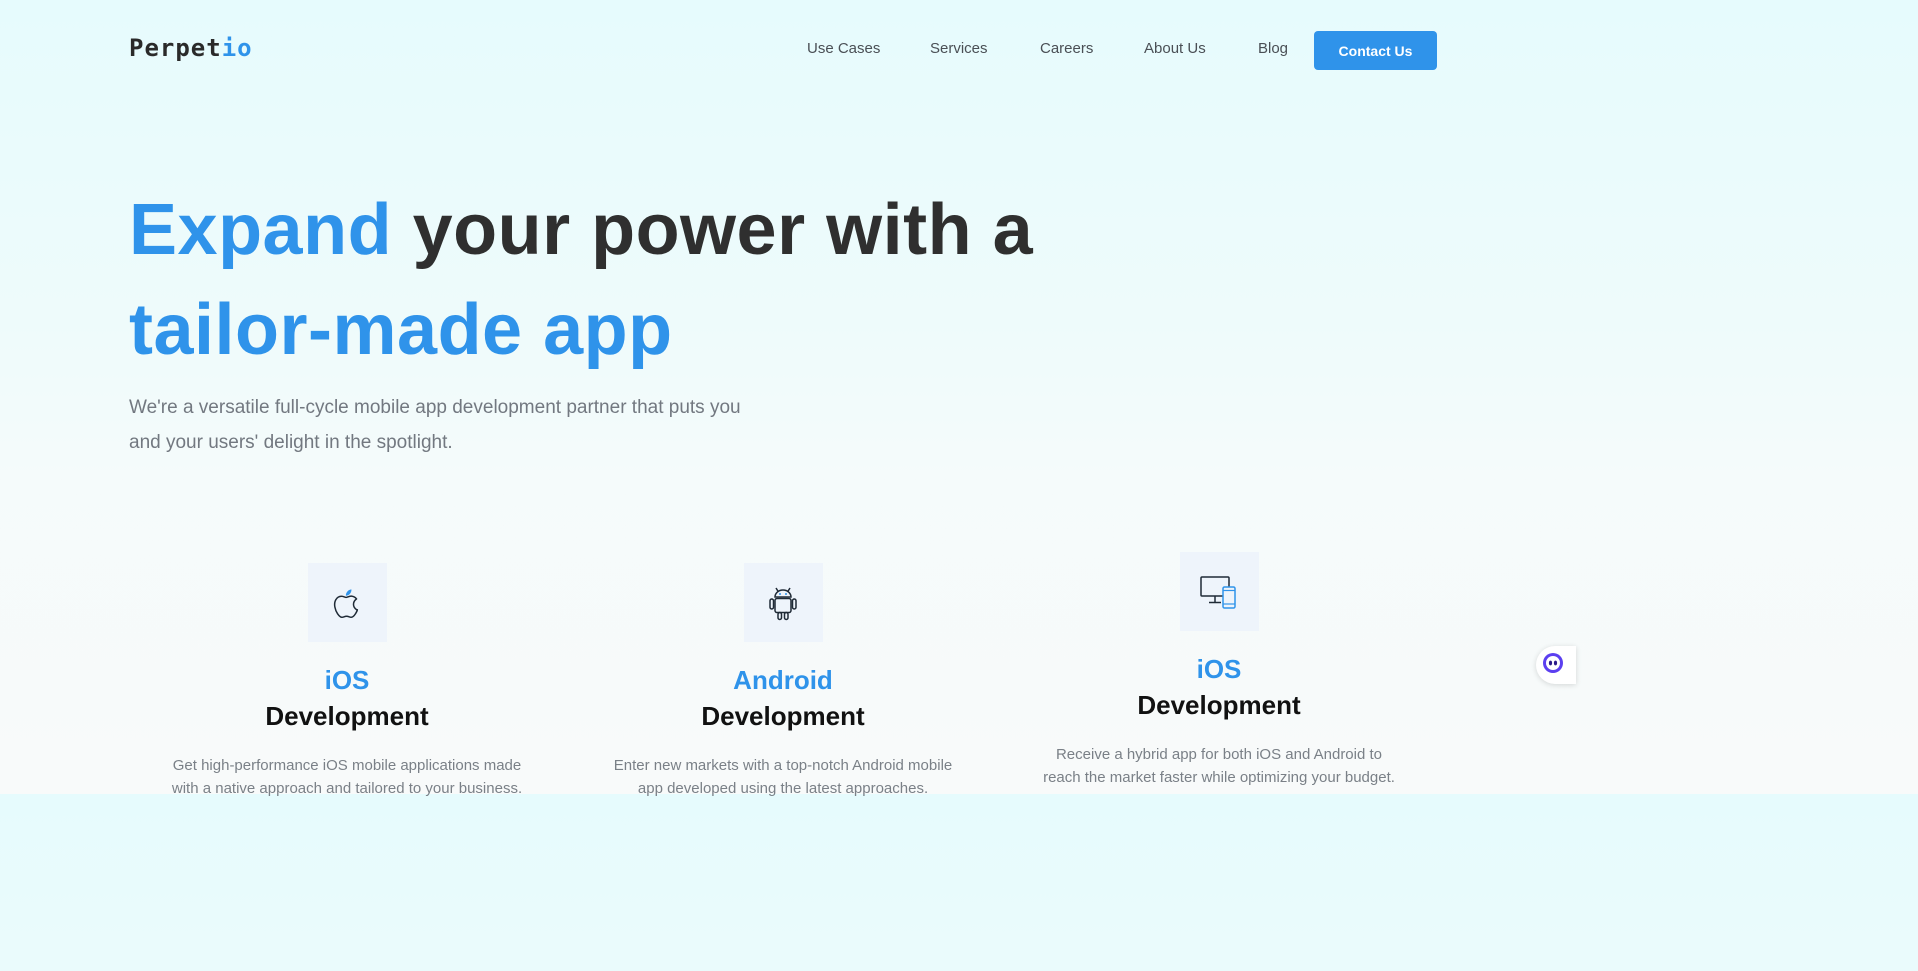 This screenshot has height=971, width=1918. What do you see at coordinates (347, 602) in the screenshot?
I see `apple-icon` at bounding box center [347, 602].